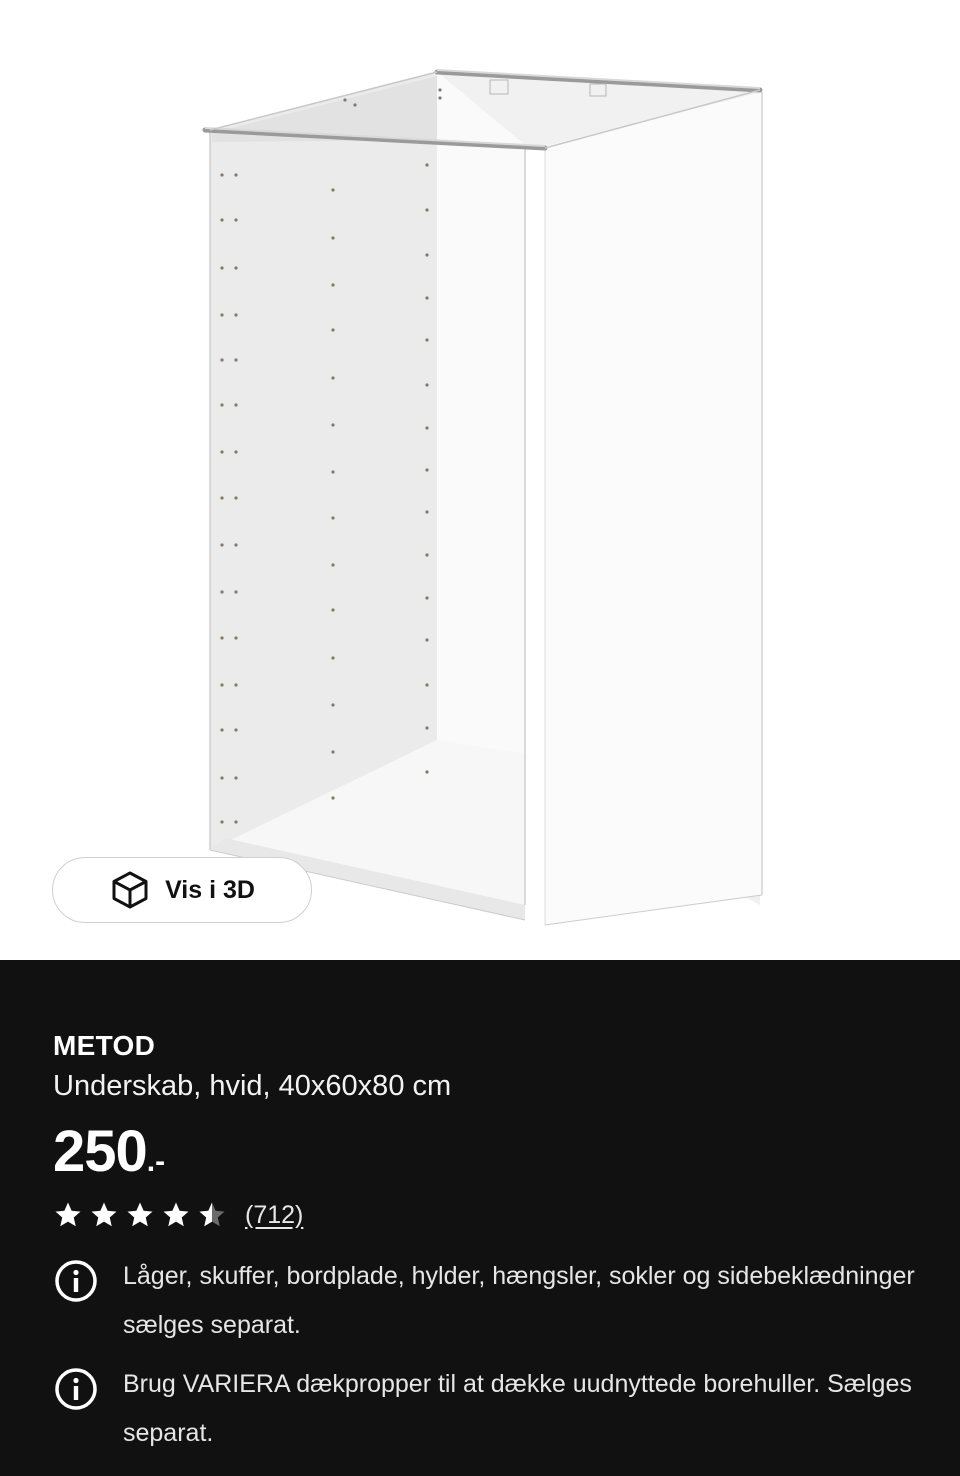 Image resolution: width=960 pixels, height=1476 pixels. Describe the element at coordinates (210, 889) in the screenshot. I see `view-in-3d-label: Vis i 3D` at that location.